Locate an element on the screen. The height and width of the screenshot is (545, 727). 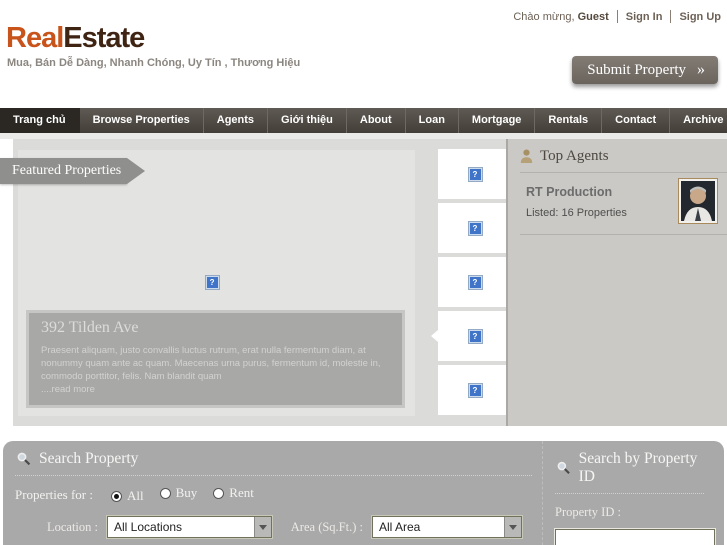
slider-thumbnails: ????? is located at coordinates (471, 284).